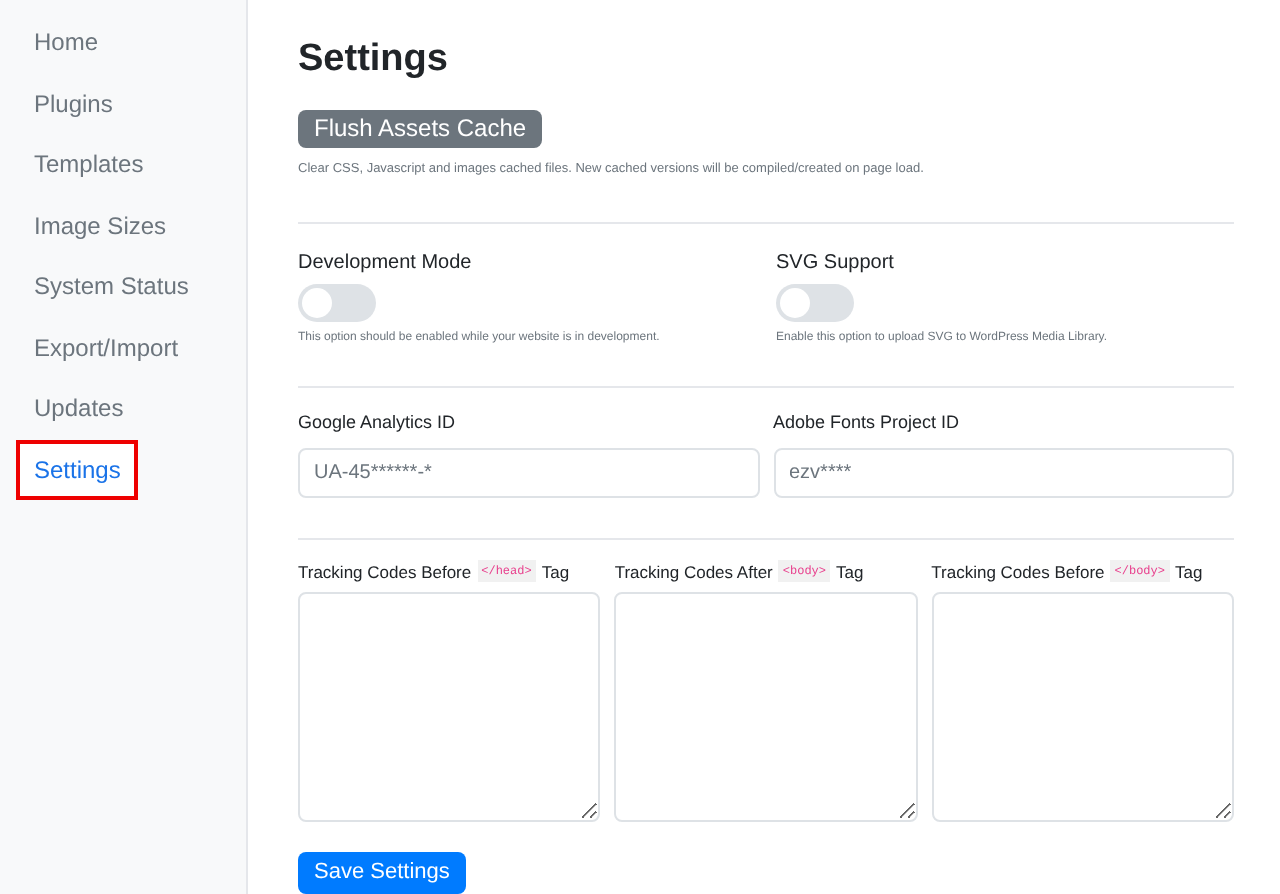 The image size is (1280, 894). Describe the element at coordinates (374, 60) in the screenshot. I see `page-title: Settings` at that location.